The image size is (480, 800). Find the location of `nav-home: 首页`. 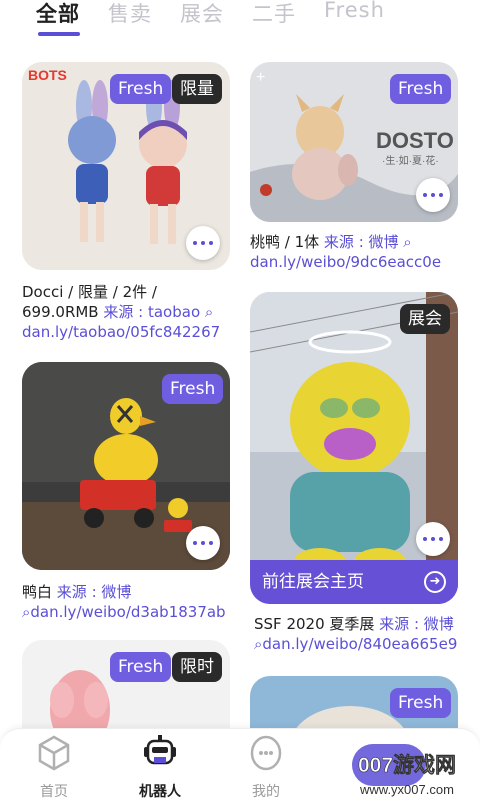

nav-home: 首页 is located at coordinates (54, 766).